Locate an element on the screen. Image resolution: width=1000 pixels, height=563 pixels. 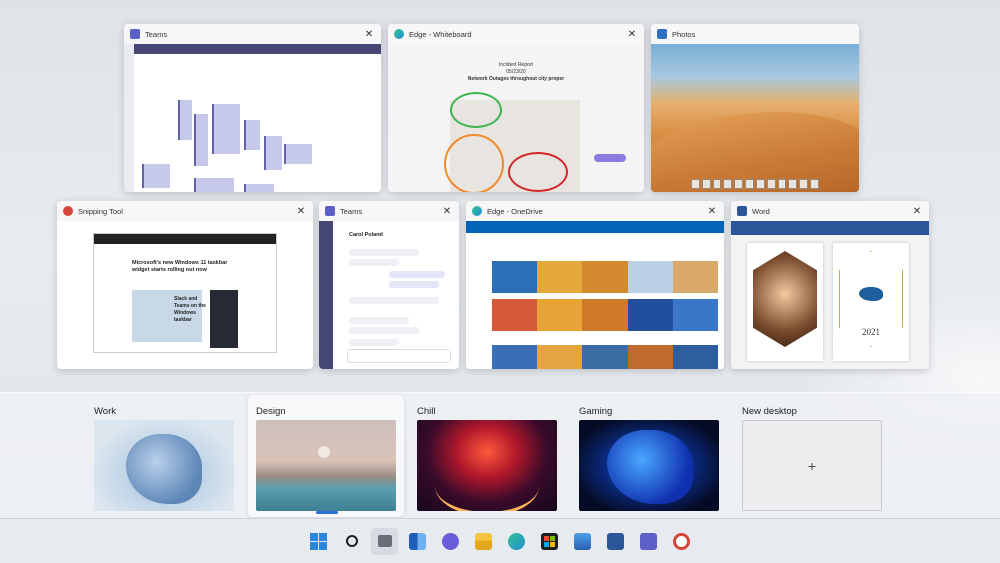
widgets-icon is located at coordinates (417, 541).